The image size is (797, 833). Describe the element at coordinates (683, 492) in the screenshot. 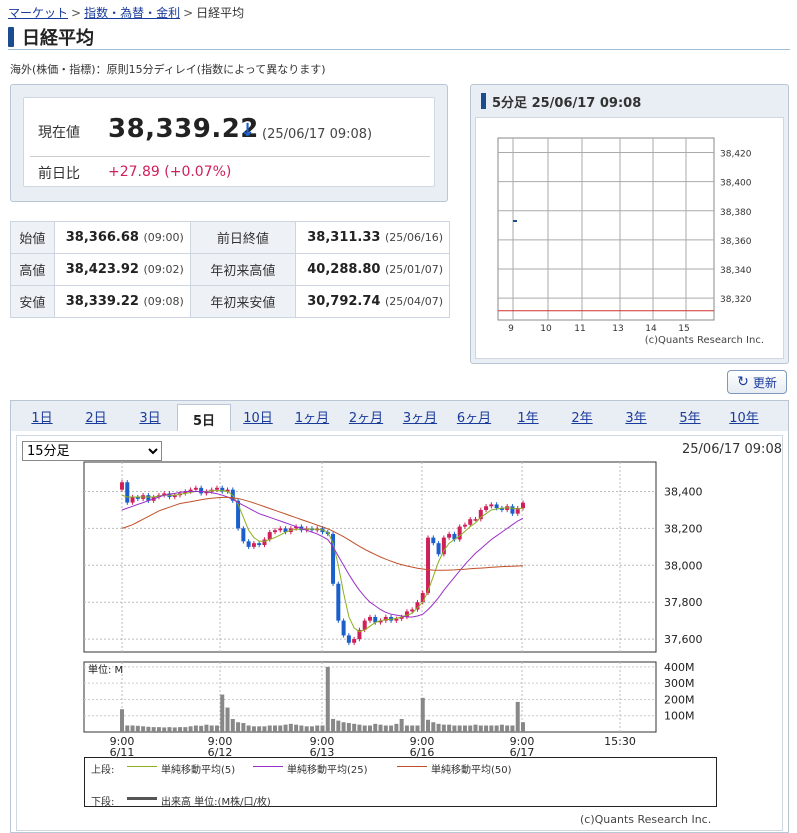

I see `price-y-tick: 38,400` at that location.